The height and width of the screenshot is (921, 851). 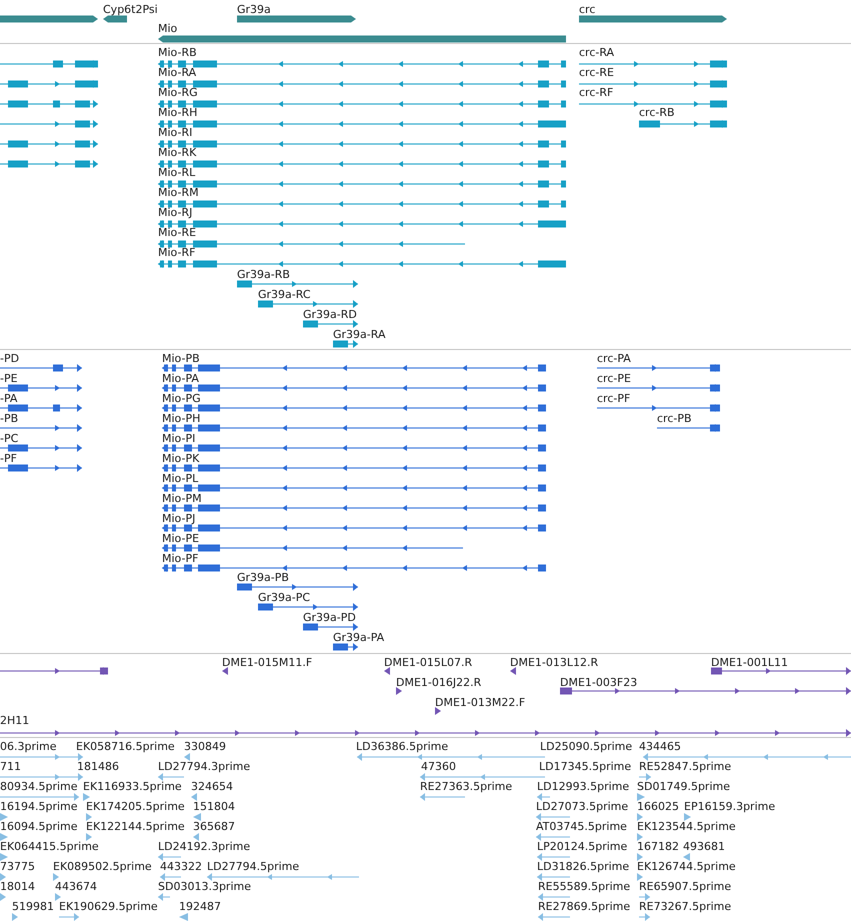 I want to click on feature-label: Mio-PK, so click(x=181, y=458).